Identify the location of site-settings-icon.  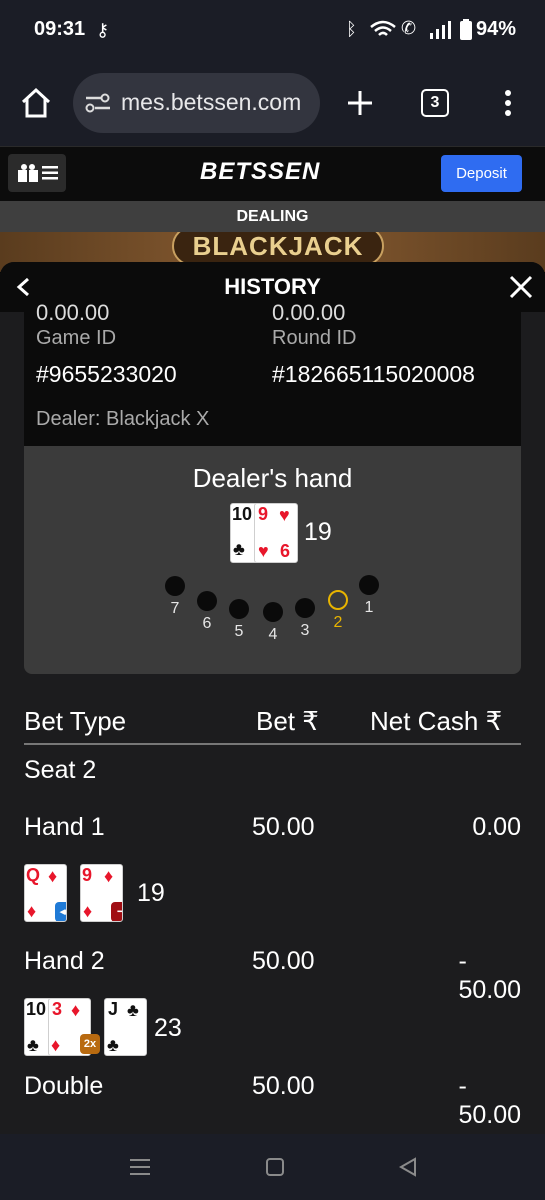
(98, 103).